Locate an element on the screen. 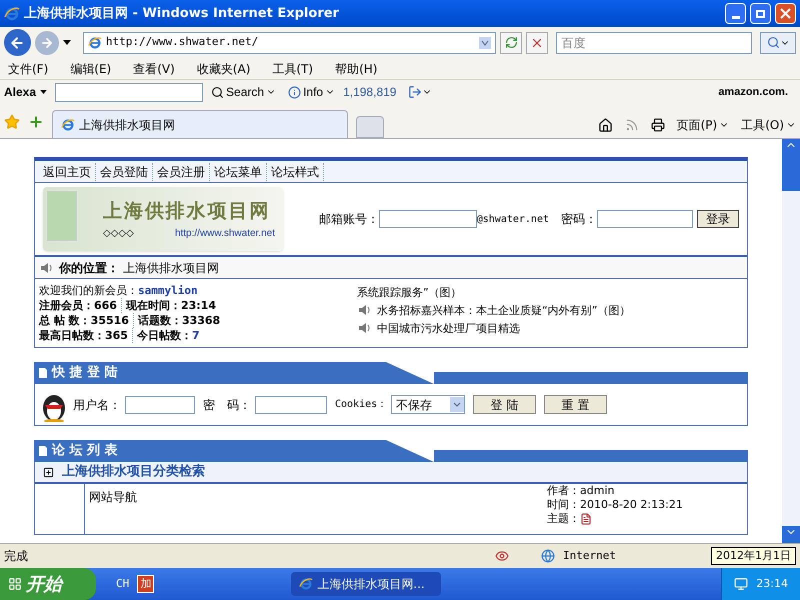  logo-title: 上海供排水项目网 is located at coordinates (187, 211).